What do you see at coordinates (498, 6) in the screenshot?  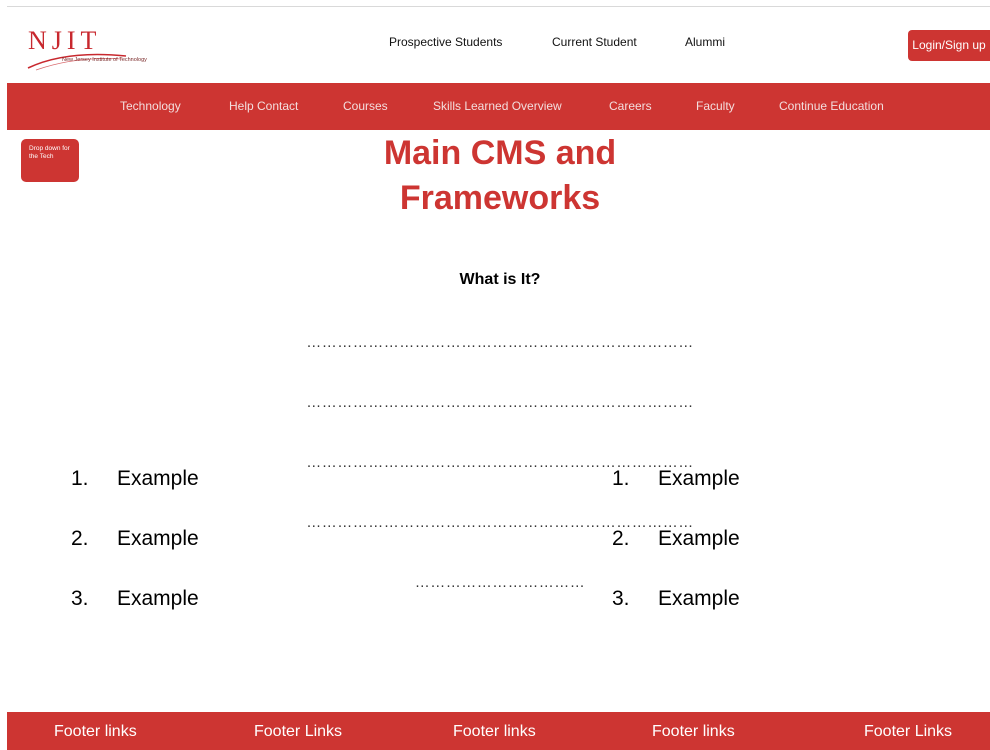 I see `top-divider` at bounding box center [498, 6].